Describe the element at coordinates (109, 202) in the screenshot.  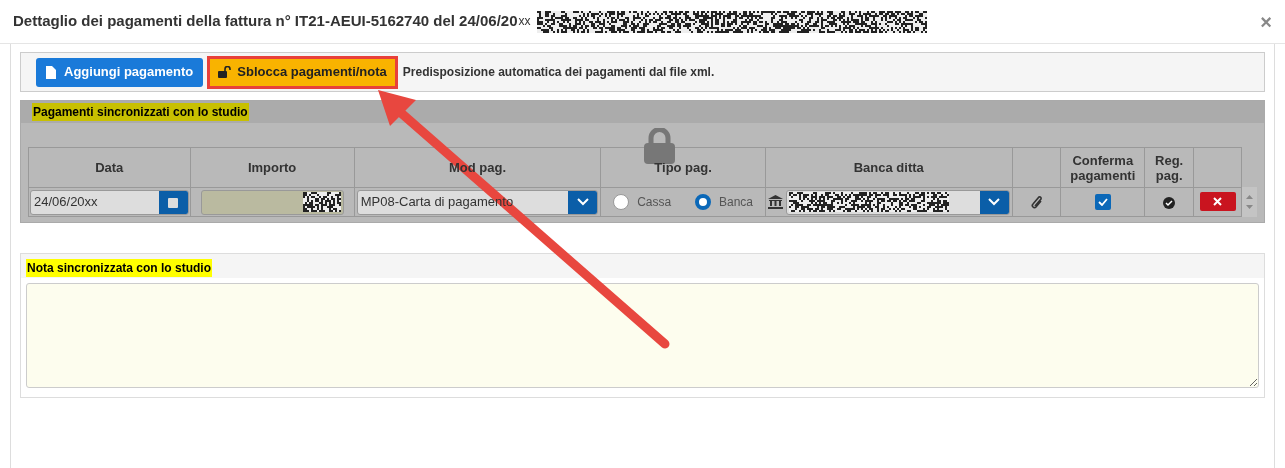
I see `date-field: 24/06/20xx` at that location.